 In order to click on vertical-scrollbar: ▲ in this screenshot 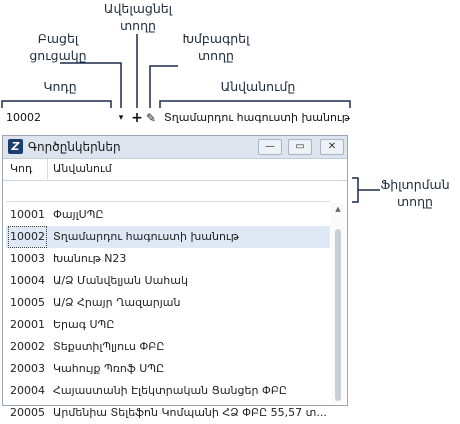, I will do `click(338, 303)`.